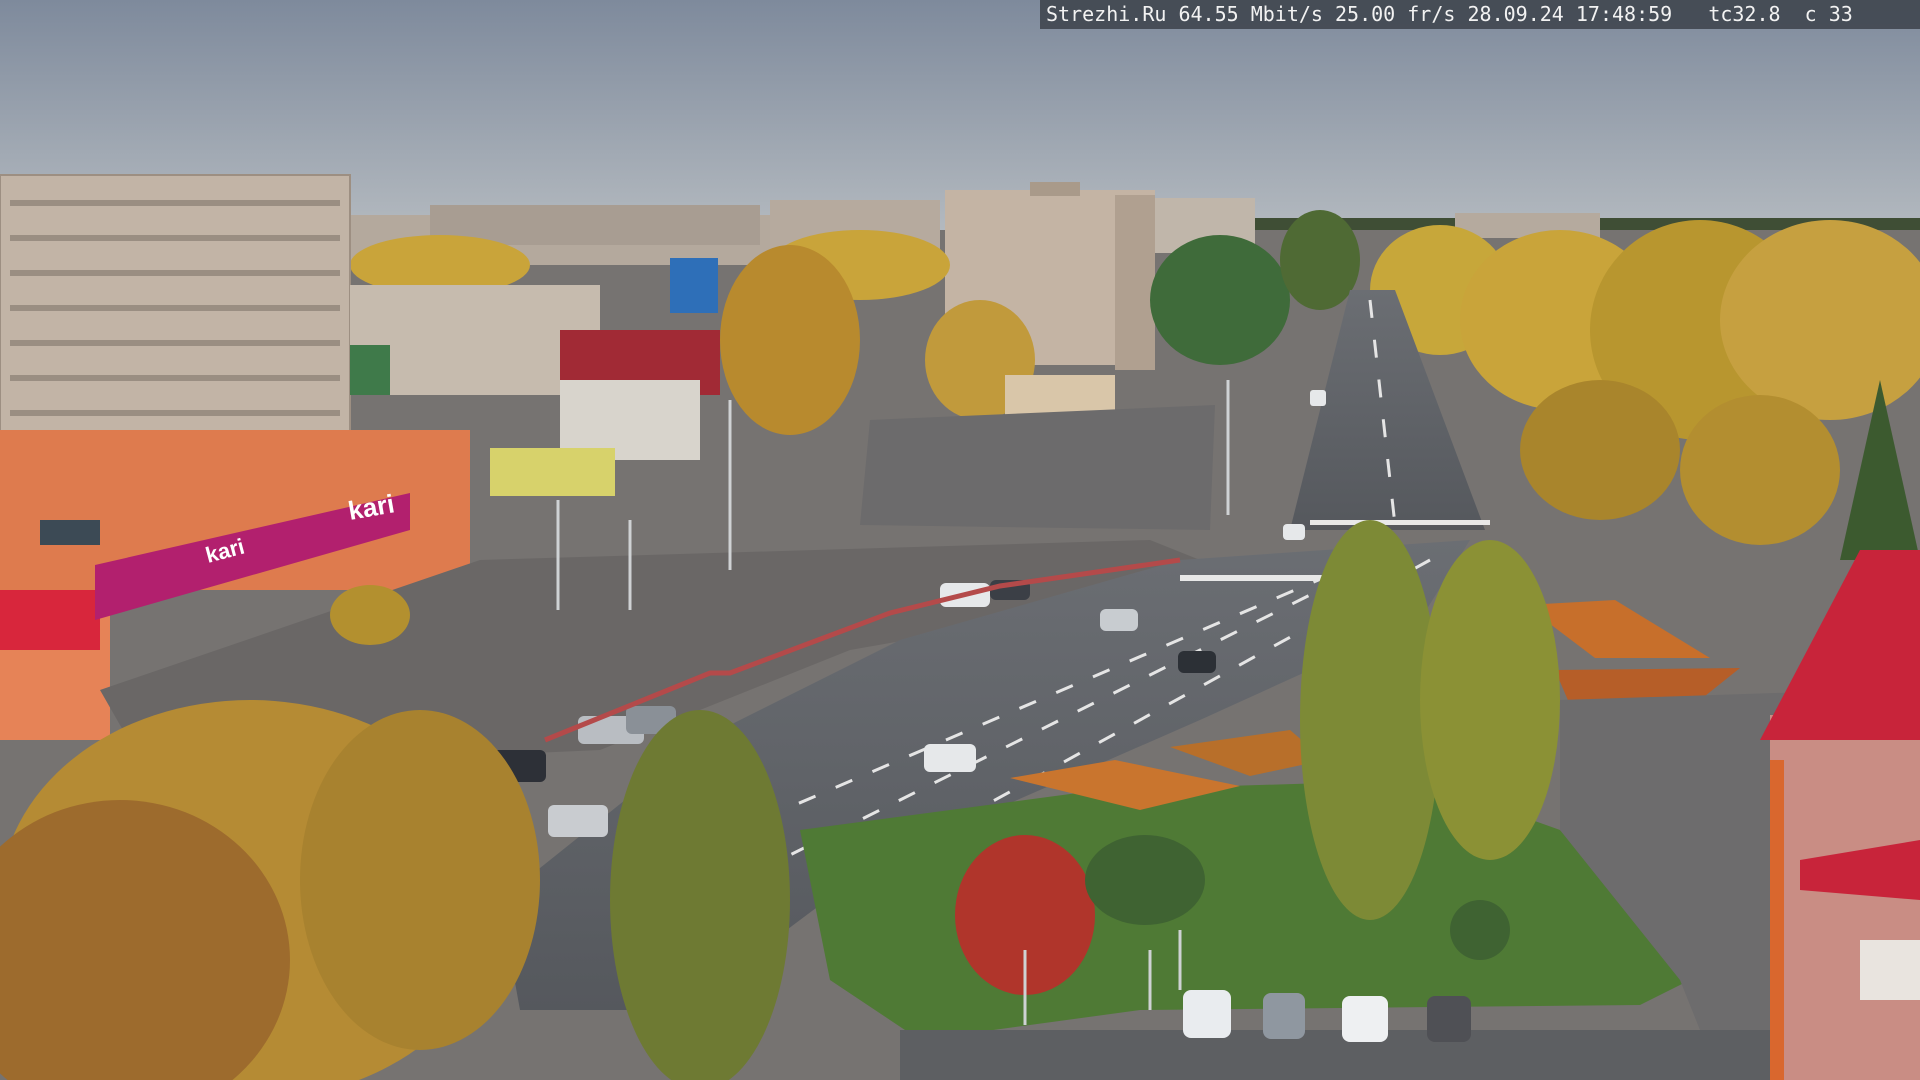 This screenshot has height=1080, width=1920. I want to click on overlay-tc: tc32.8, so click(1744, 14).